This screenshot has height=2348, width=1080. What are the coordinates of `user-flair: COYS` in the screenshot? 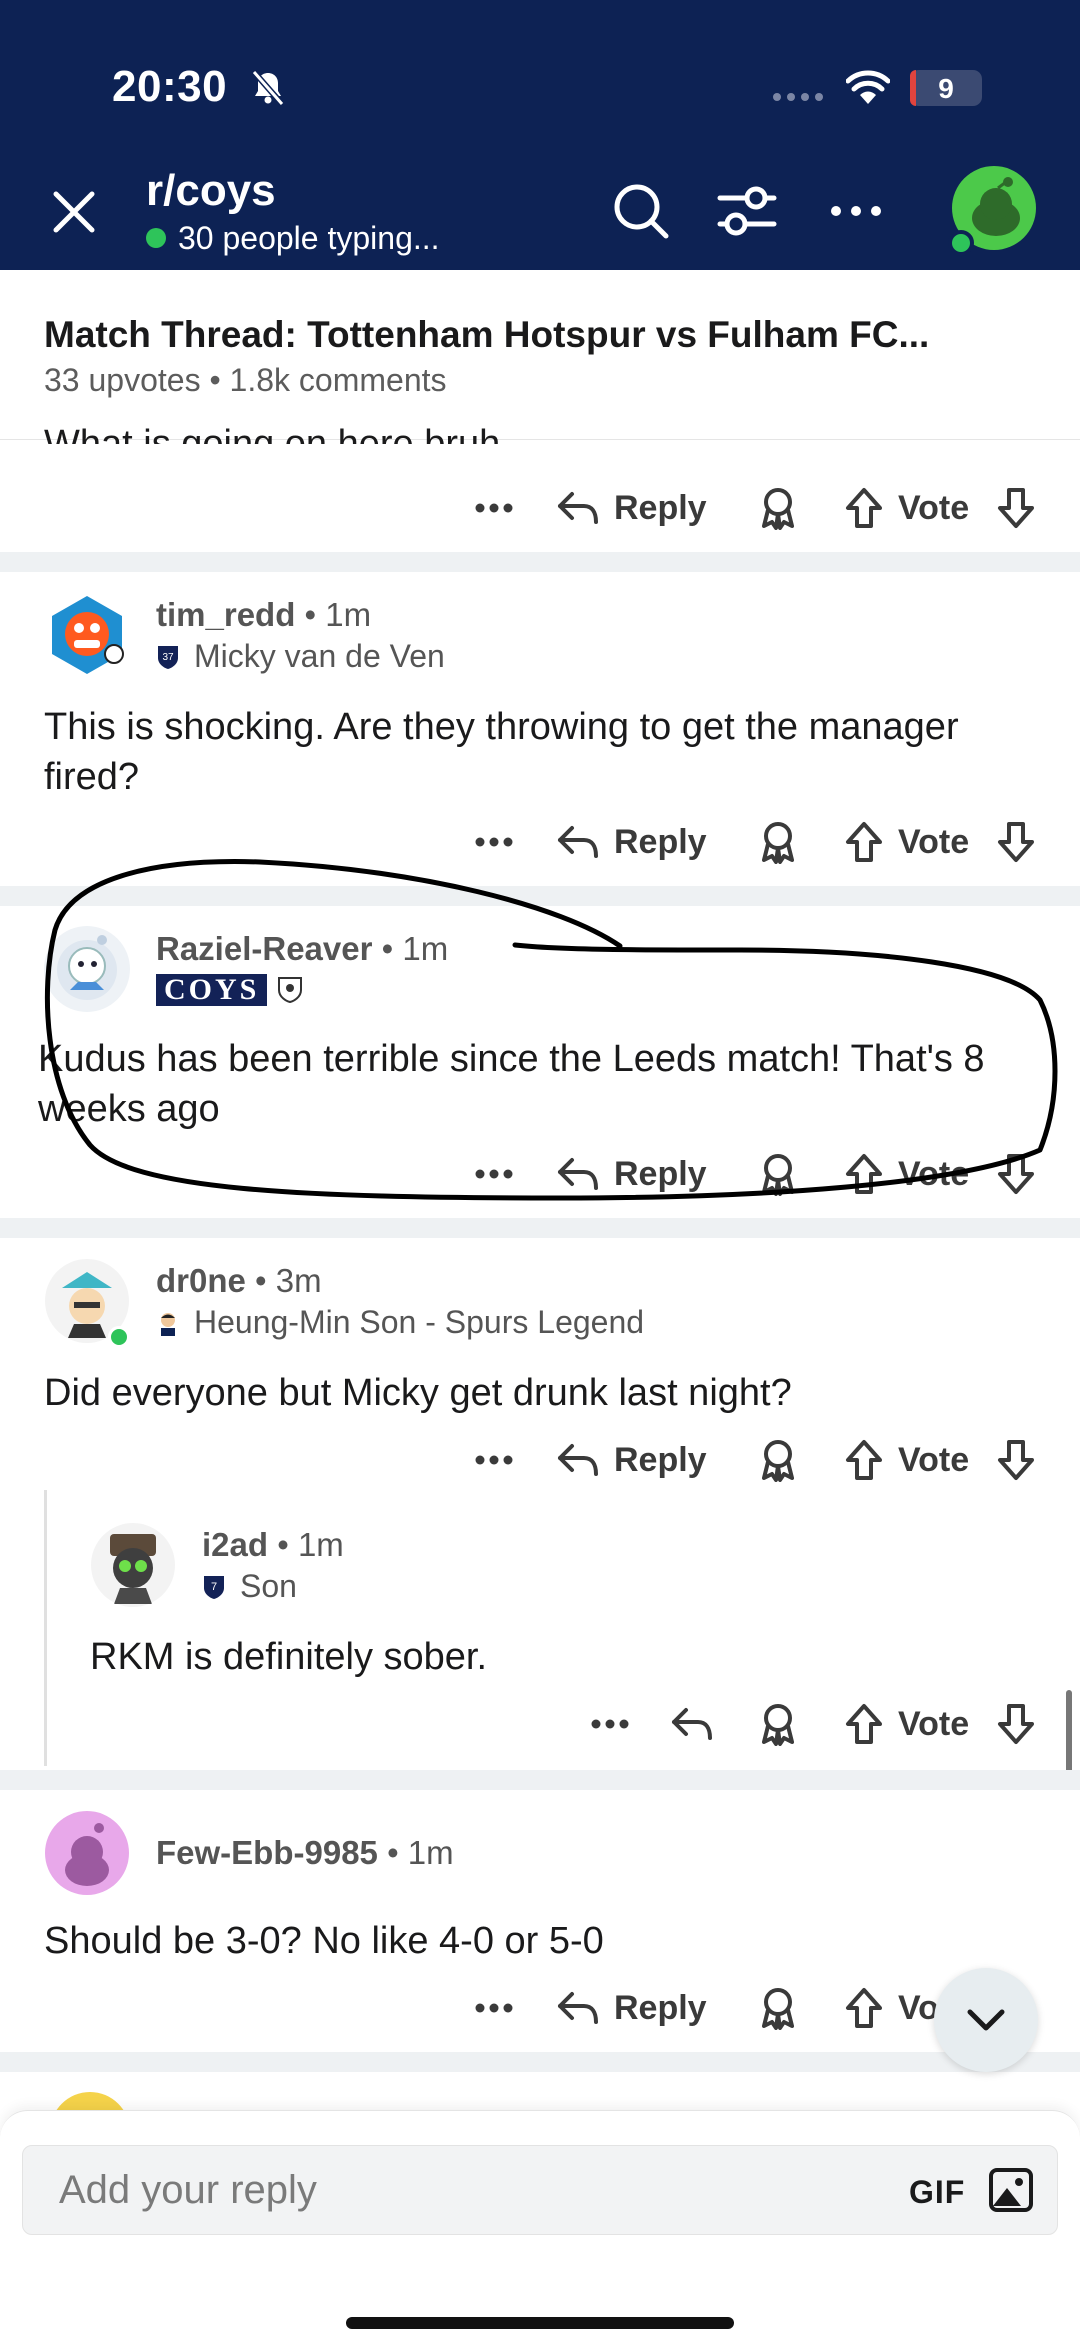 It's located at (229, 990).